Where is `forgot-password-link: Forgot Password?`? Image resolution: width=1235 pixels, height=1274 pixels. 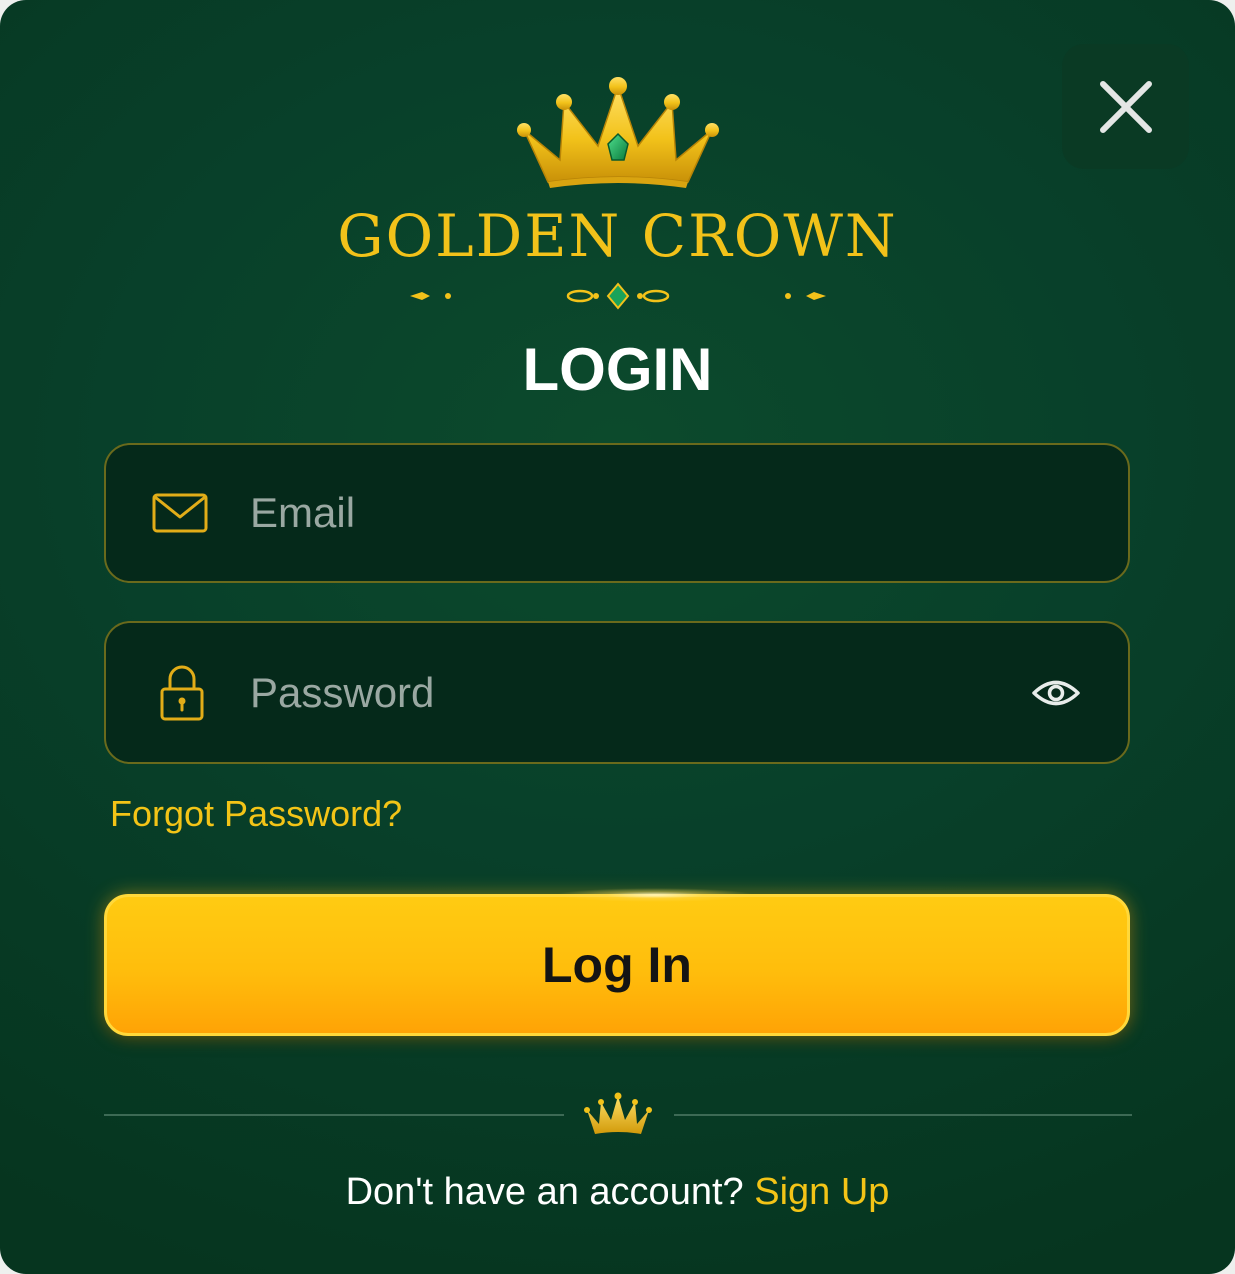 forgot-password-link: Forgot Password? is located at coordinates (256, 814).